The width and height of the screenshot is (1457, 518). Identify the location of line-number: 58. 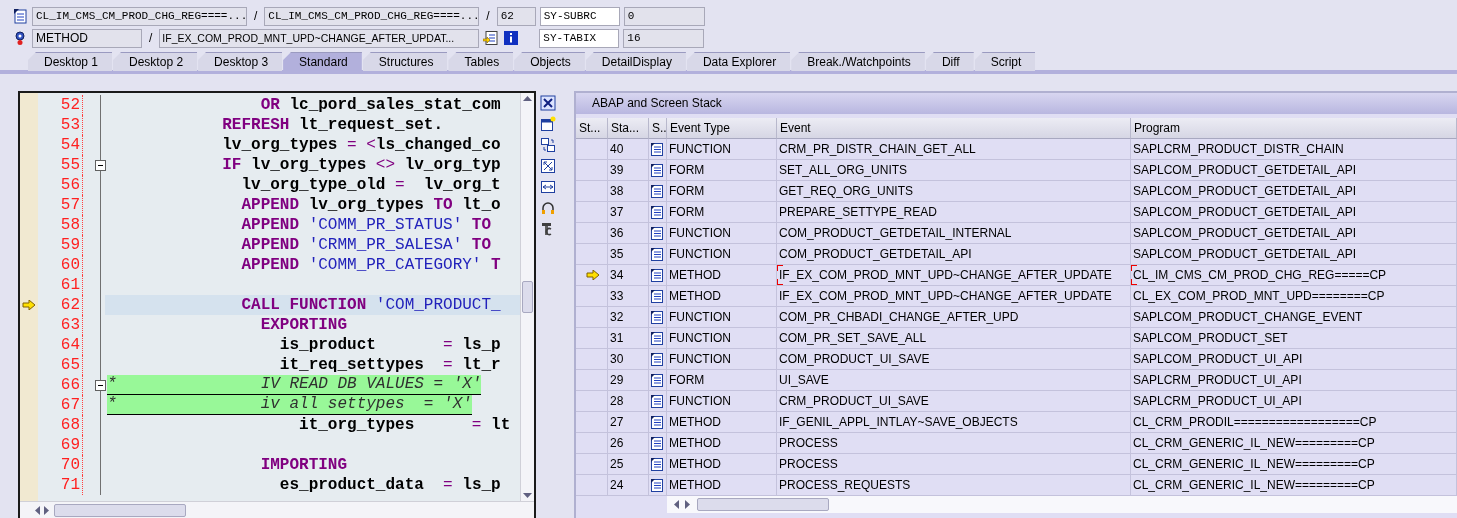
(60, 225).